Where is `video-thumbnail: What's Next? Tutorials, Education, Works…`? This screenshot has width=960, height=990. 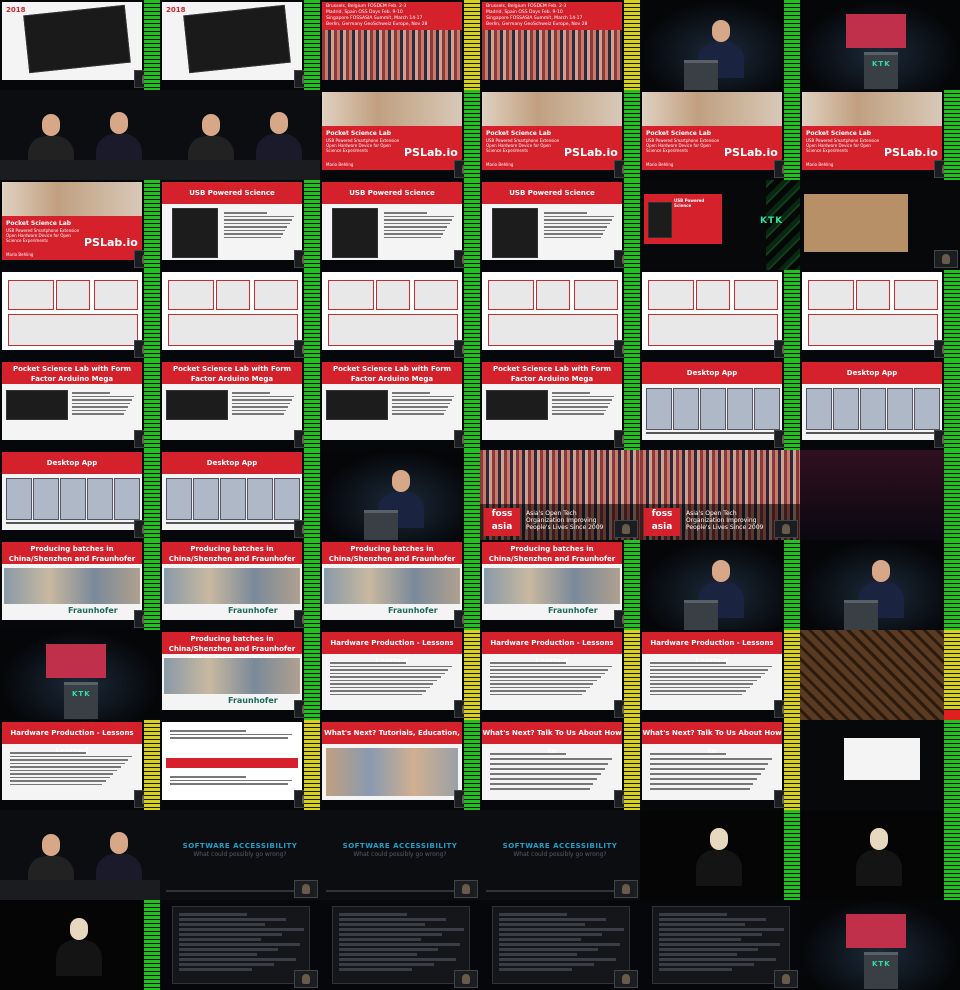
video-thumbnail: What's Next? Tutorials, Education, Works… is located at coordinates (400, 765).